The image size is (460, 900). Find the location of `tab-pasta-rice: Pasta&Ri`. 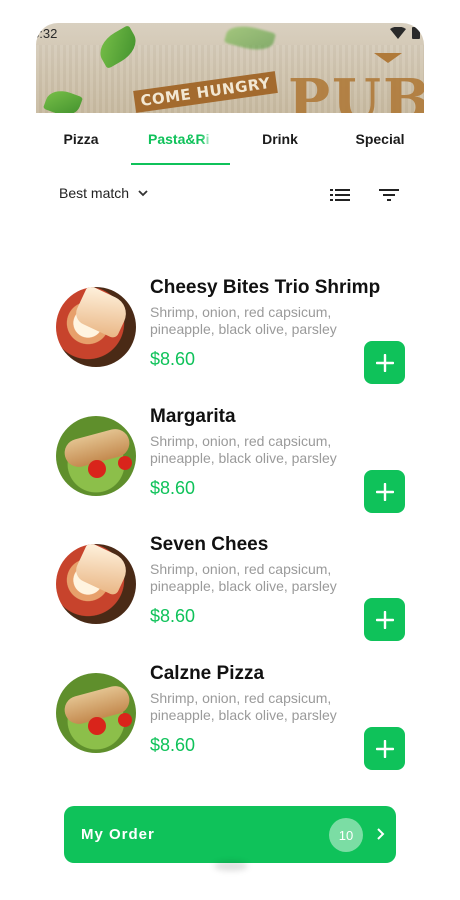

tab-pasta-rice: Pasta&Ri is located at coordinates (171, 139).